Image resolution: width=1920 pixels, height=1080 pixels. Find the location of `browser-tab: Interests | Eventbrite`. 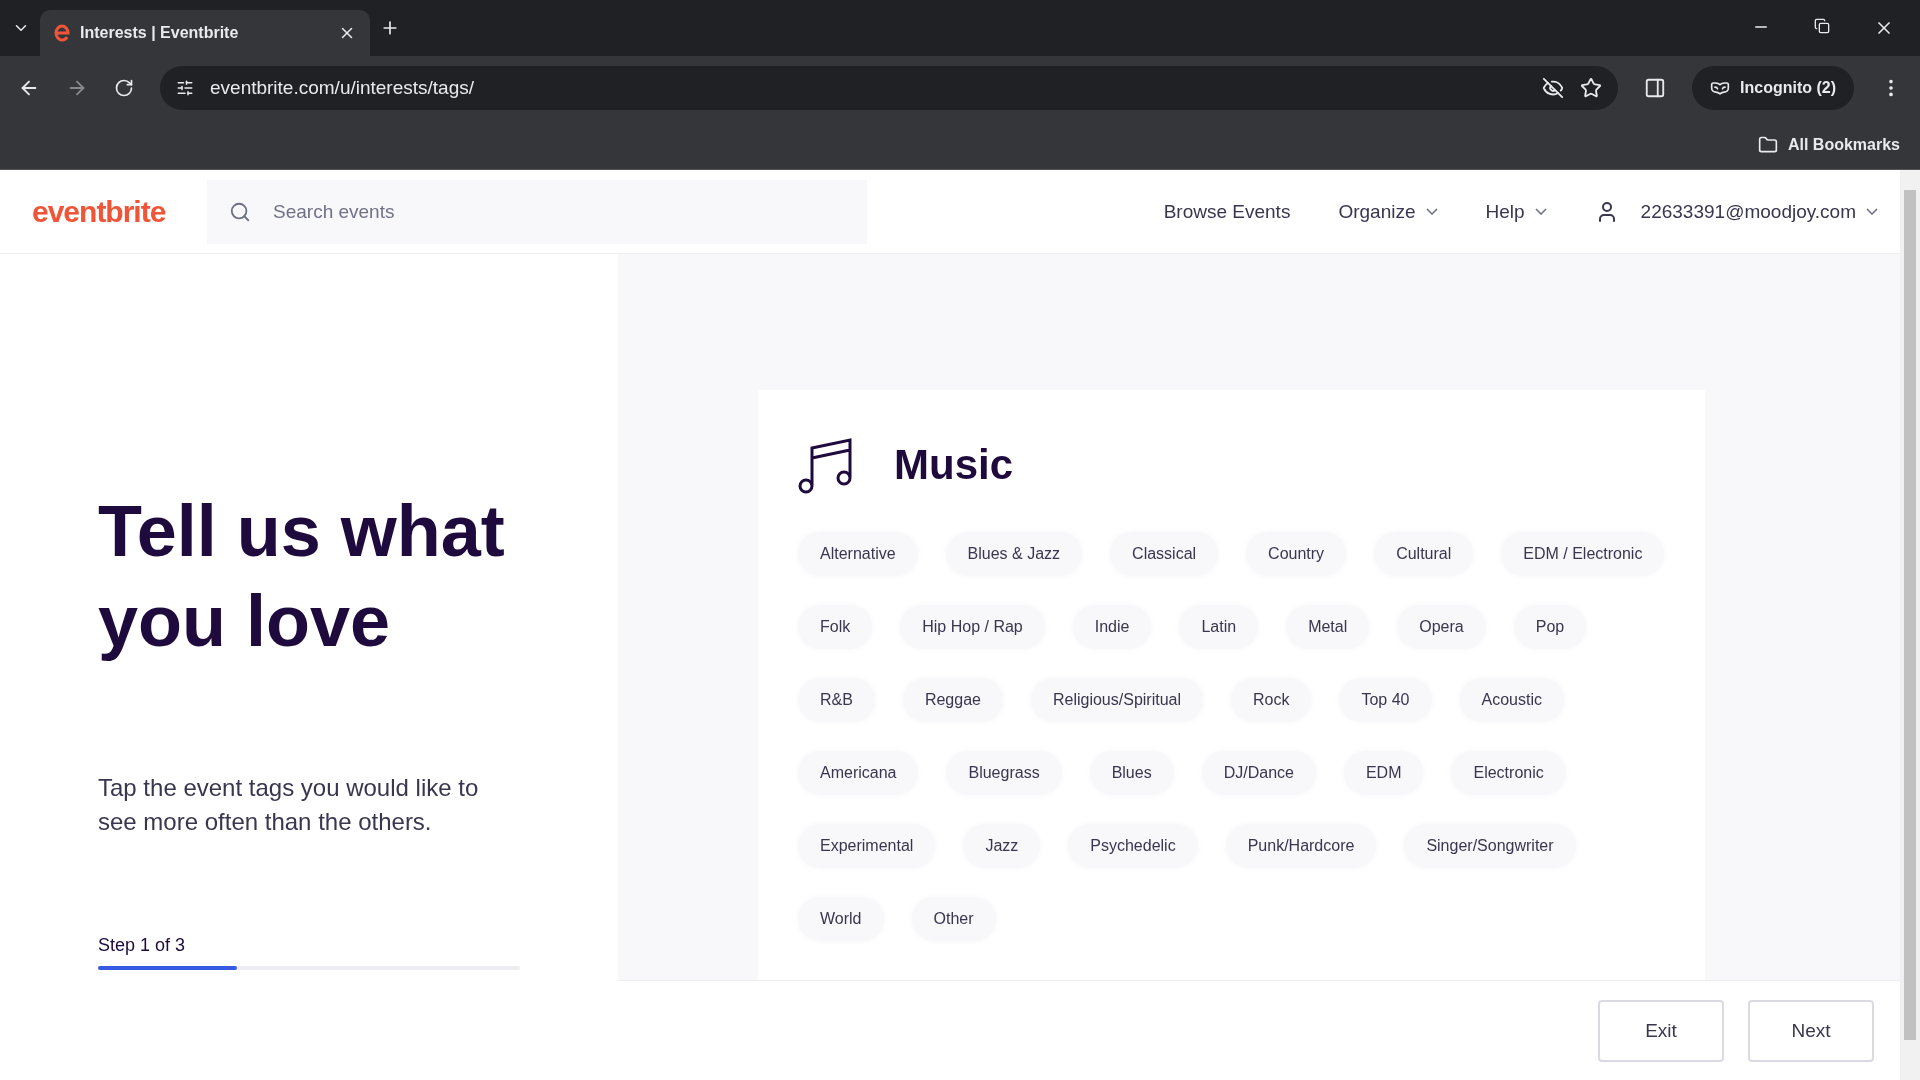

browser-tab: Interests | Eventbrite is located at coordinates (205, 33).